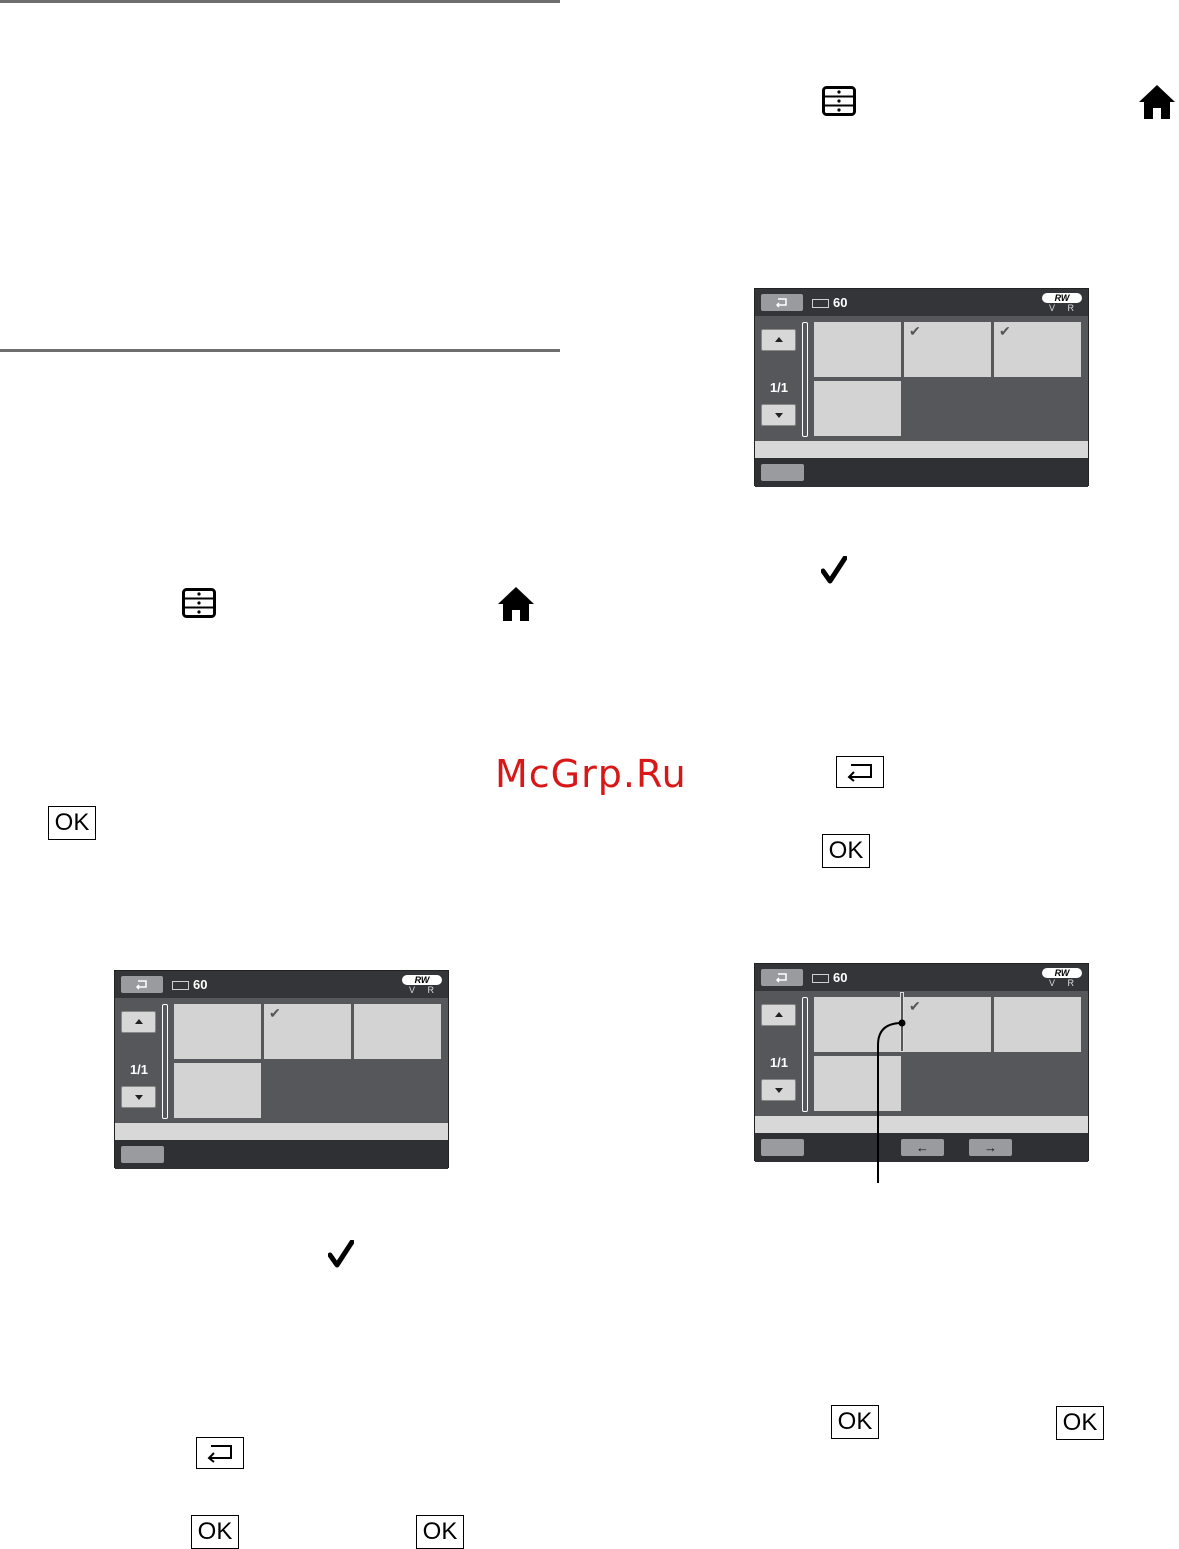 The image size is (1179, 1549). I want to click on watermark: McGrp.Ru, so click(591, 774).